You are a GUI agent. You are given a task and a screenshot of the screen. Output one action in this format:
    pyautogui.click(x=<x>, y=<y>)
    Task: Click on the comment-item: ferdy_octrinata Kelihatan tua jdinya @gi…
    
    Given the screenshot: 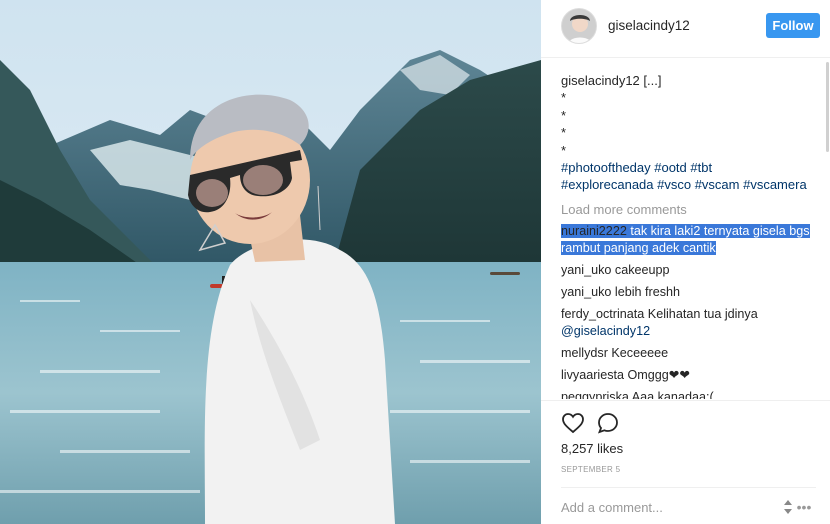 What is the action you would take?
    pyautogui.click(x=691, y=323)
    